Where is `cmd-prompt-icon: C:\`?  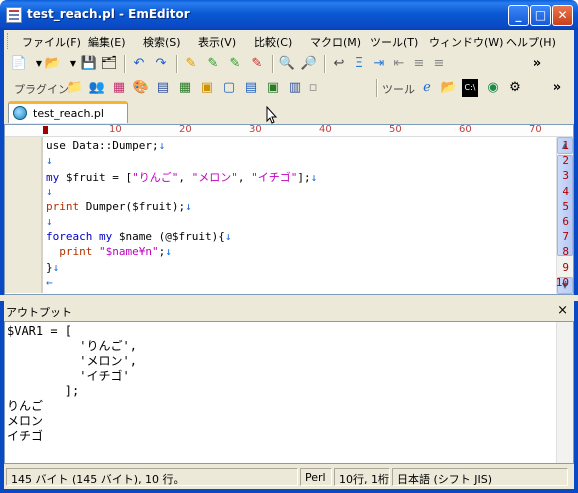
cmd-prompt-icon: C:\ is located at coordinates (470, 88).